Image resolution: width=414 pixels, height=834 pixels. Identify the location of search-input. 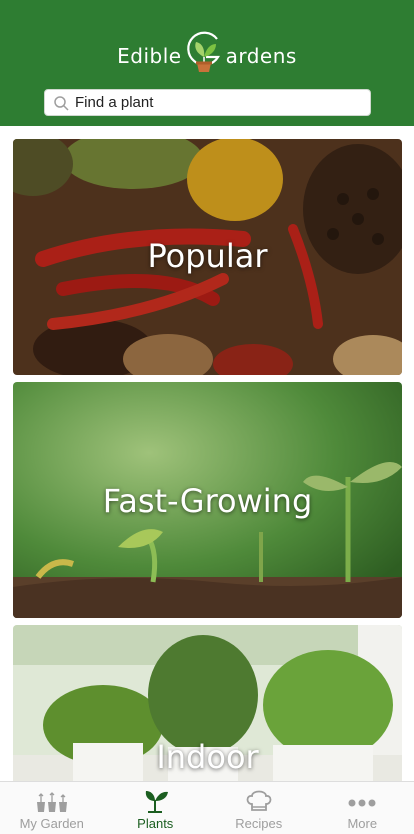
(215, 102).